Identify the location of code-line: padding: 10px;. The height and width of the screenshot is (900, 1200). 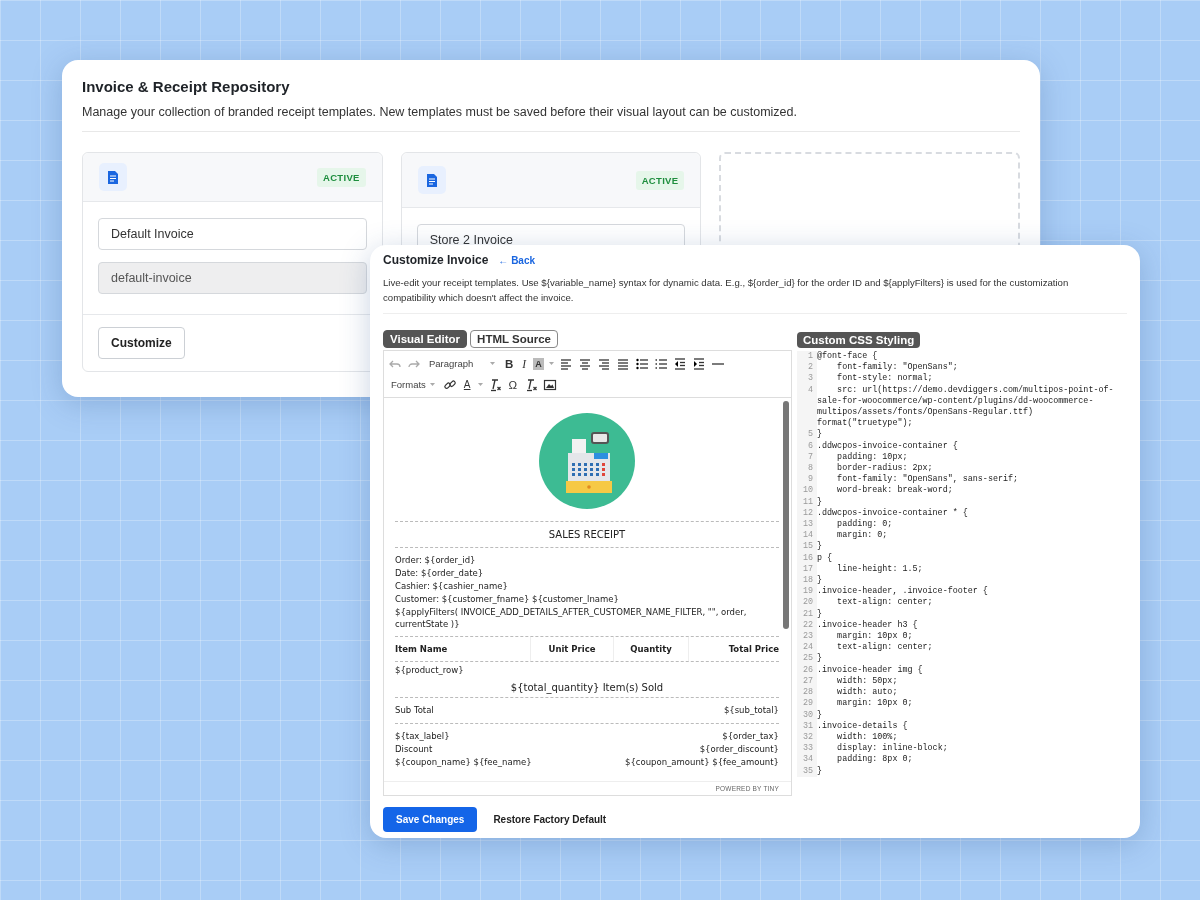
(872, 457).